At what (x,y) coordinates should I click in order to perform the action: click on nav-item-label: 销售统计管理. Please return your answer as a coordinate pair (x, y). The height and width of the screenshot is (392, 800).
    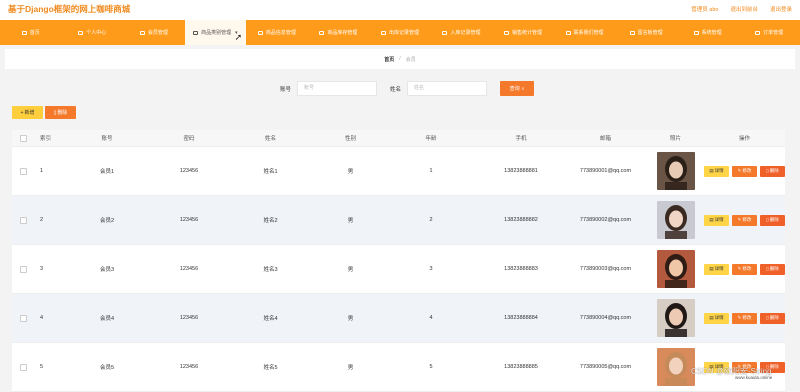
    Looking at the image, I should click on (527, 33).